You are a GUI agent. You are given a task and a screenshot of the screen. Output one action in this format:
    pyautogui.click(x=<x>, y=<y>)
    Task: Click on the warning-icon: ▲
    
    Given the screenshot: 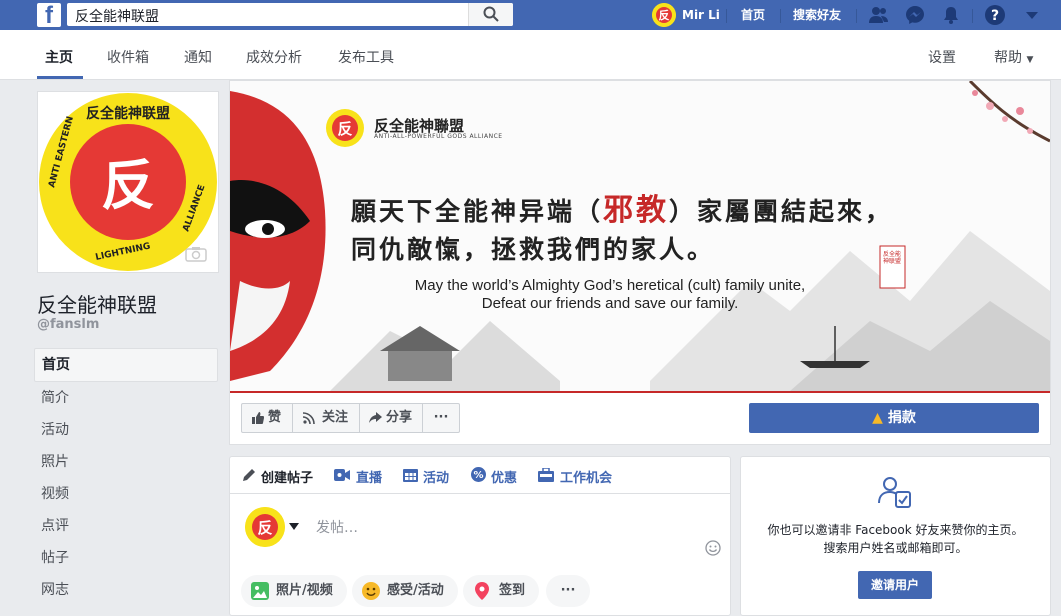 What is the action you would take?
    pyautogui.click(x=877, y=418)
    